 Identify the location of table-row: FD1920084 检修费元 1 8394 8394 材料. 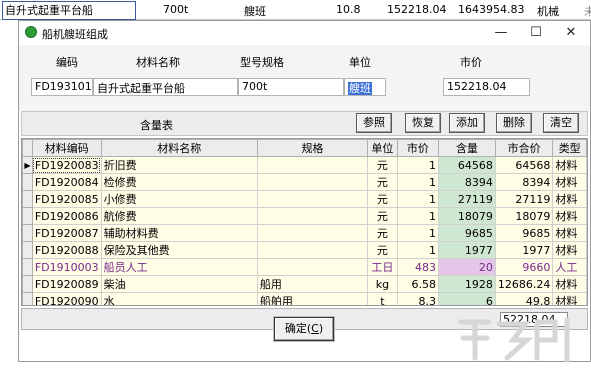
(304, 182).